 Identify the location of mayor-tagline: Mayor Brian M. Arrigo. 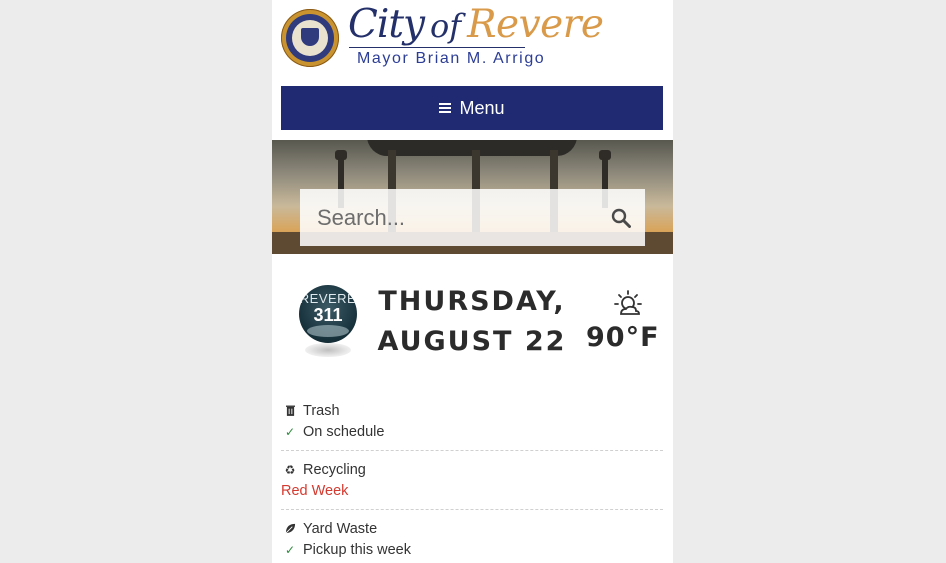
(451, 58).